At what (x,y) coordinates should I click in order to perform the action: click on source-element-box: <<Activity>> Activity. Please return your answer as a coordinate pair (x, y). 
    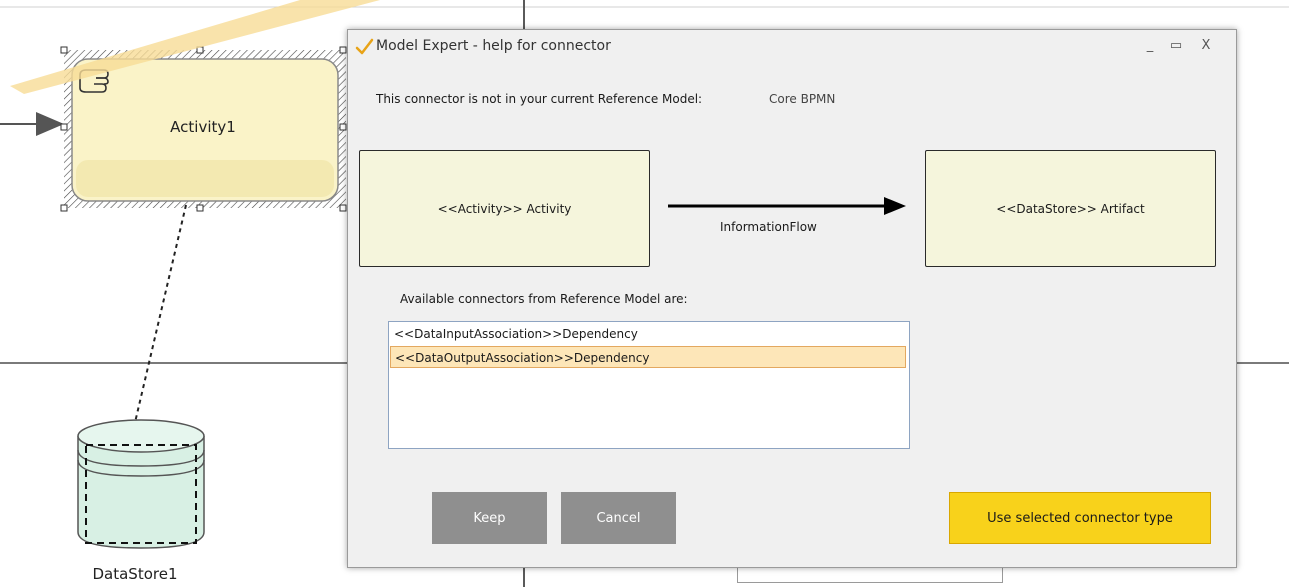
    Looking at the image, I should click on (504, 208).